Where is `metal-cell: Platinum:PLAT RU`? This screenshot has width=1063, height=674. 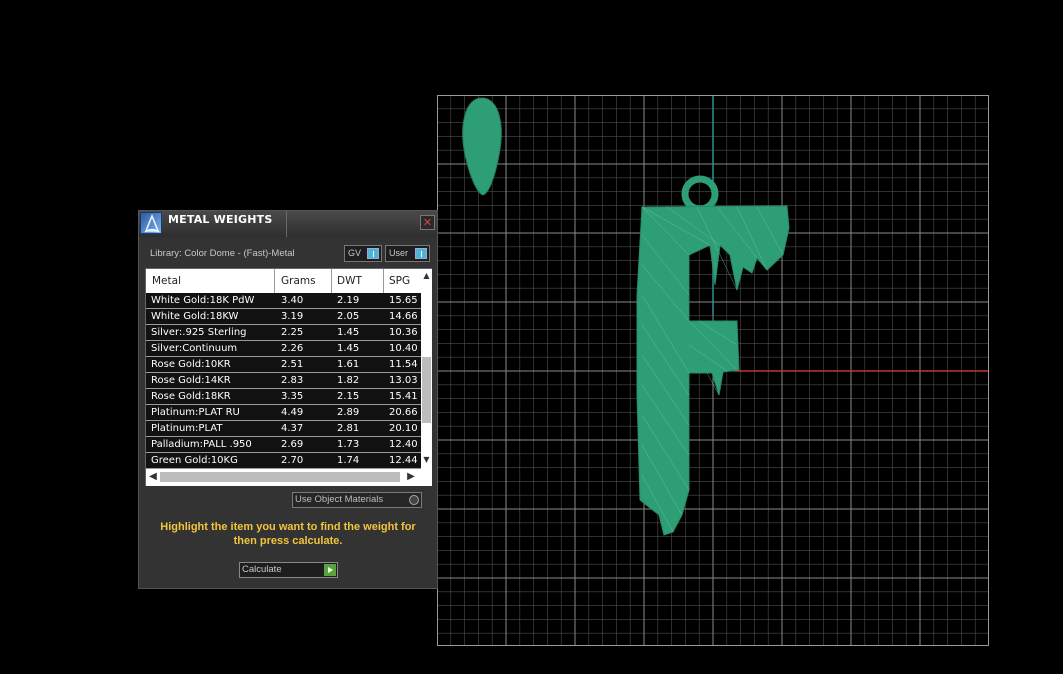
metal-cell: Platinum:PLAT RU is located at coordinates (195, 412).